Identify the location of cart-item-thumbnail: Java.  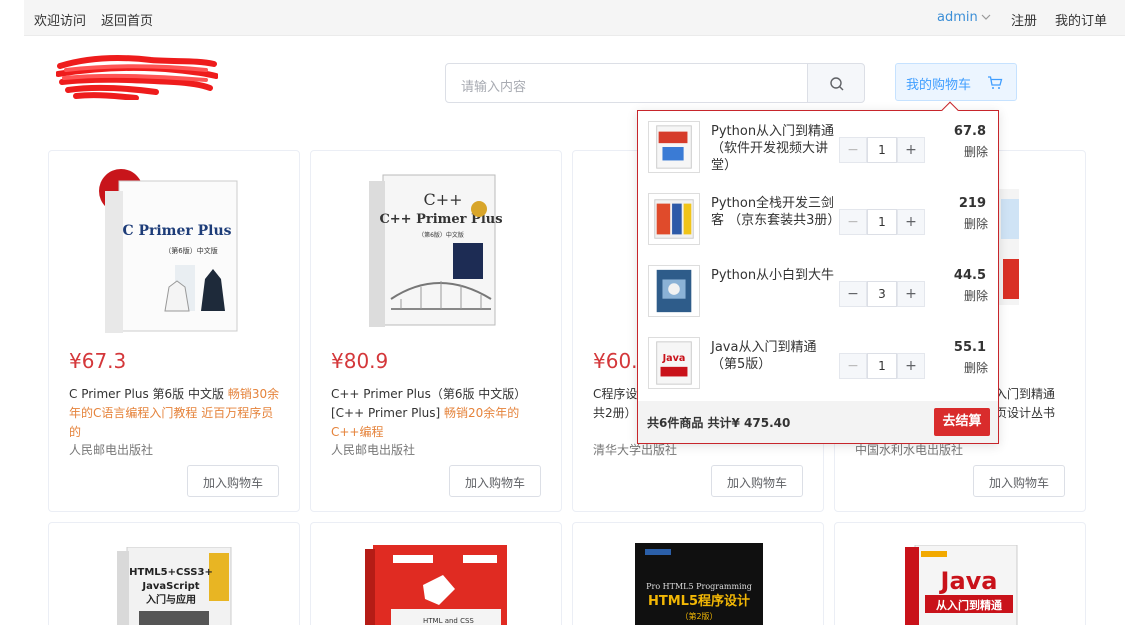
(674, 363).